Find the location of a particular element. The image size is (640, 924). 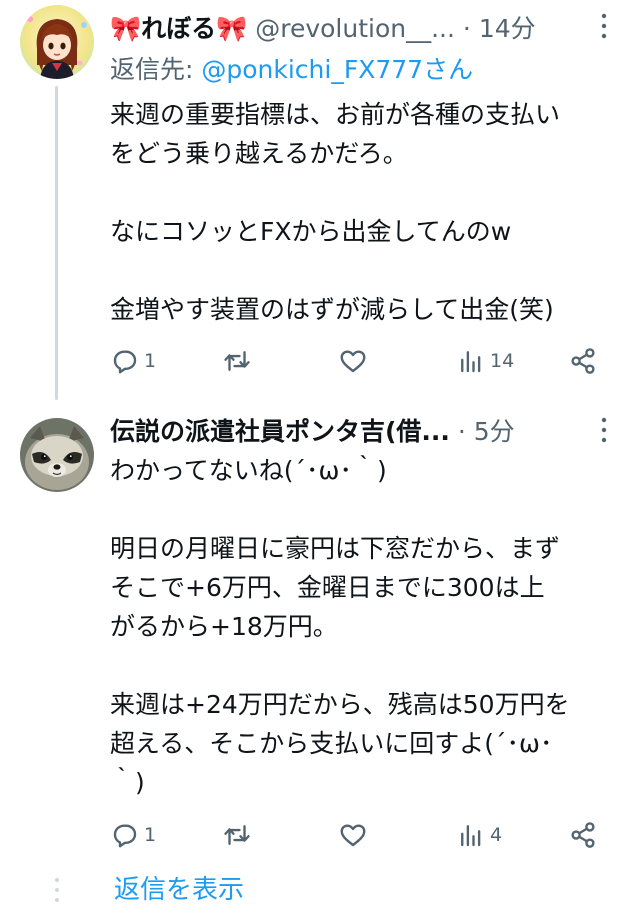

thread-line is located at coordinates (56, 243).